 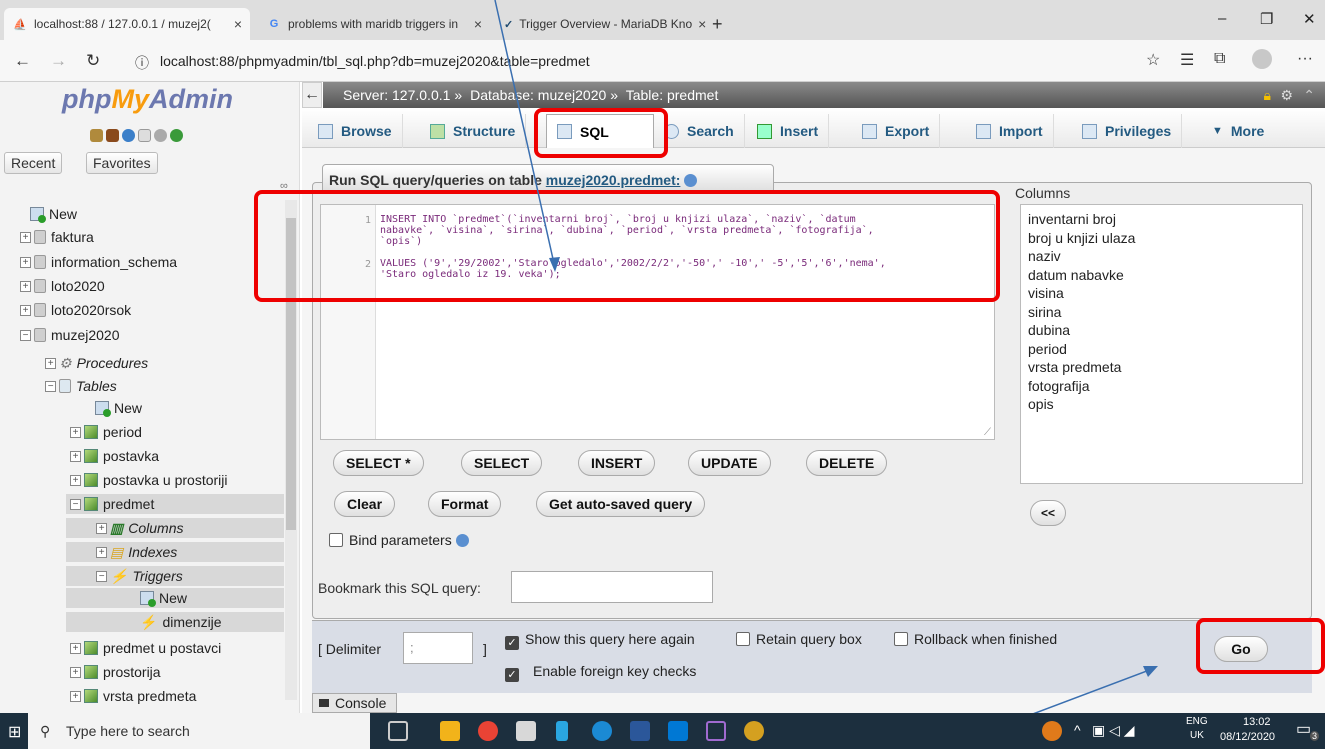 What do you see at coordinates (1052, 731) in the screenshot?
I see `help-tray-icon` at bounding box center [1052, 731].